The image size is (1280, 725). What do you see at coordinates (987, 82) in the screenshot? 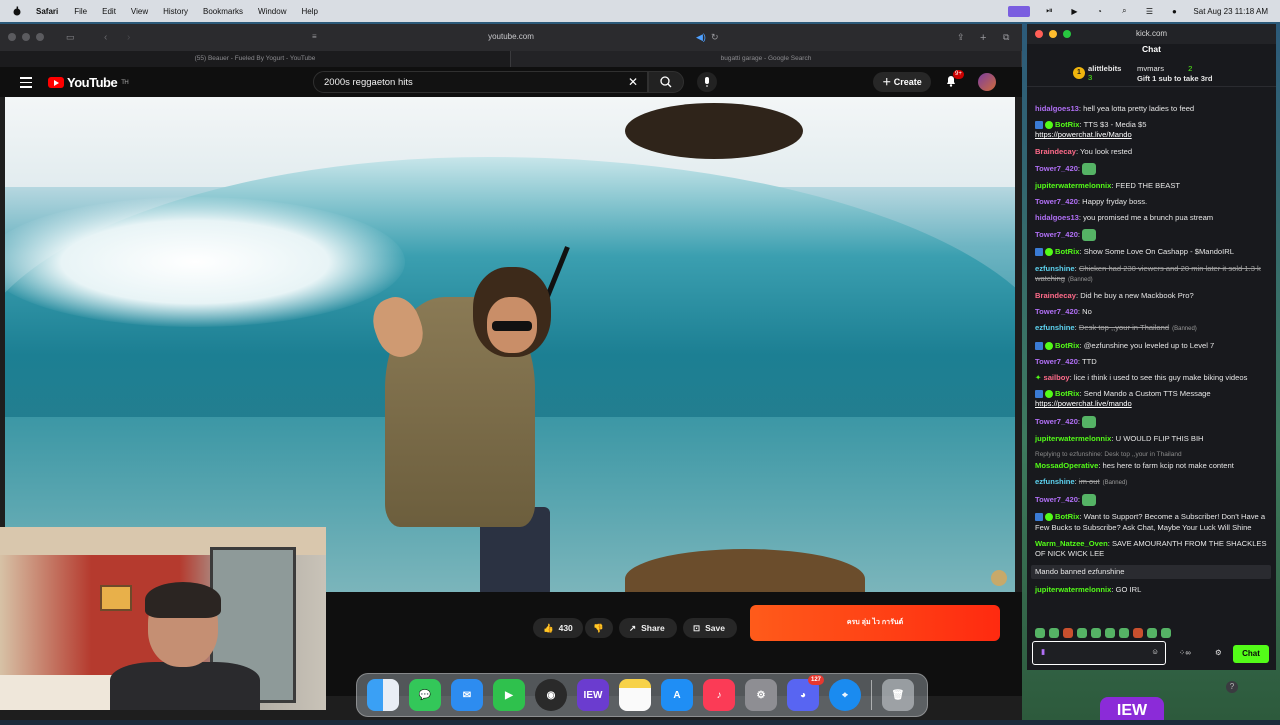
I see `avatar` at bounding box center [987, 82].